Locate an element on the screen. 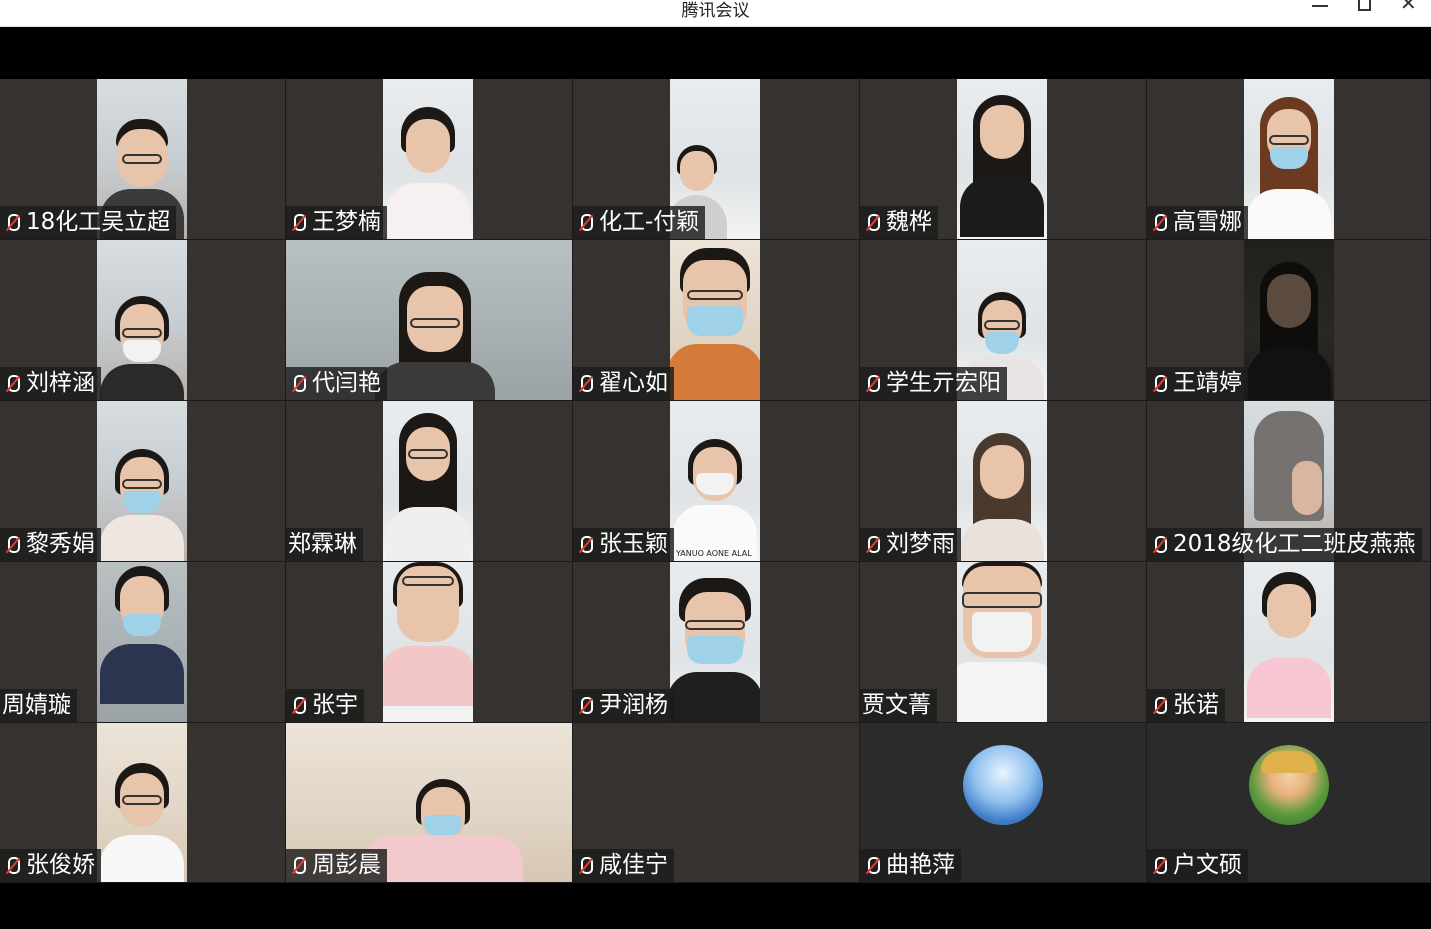  participant-tile: 化工-付颖 is located at coordinates (716, 159).